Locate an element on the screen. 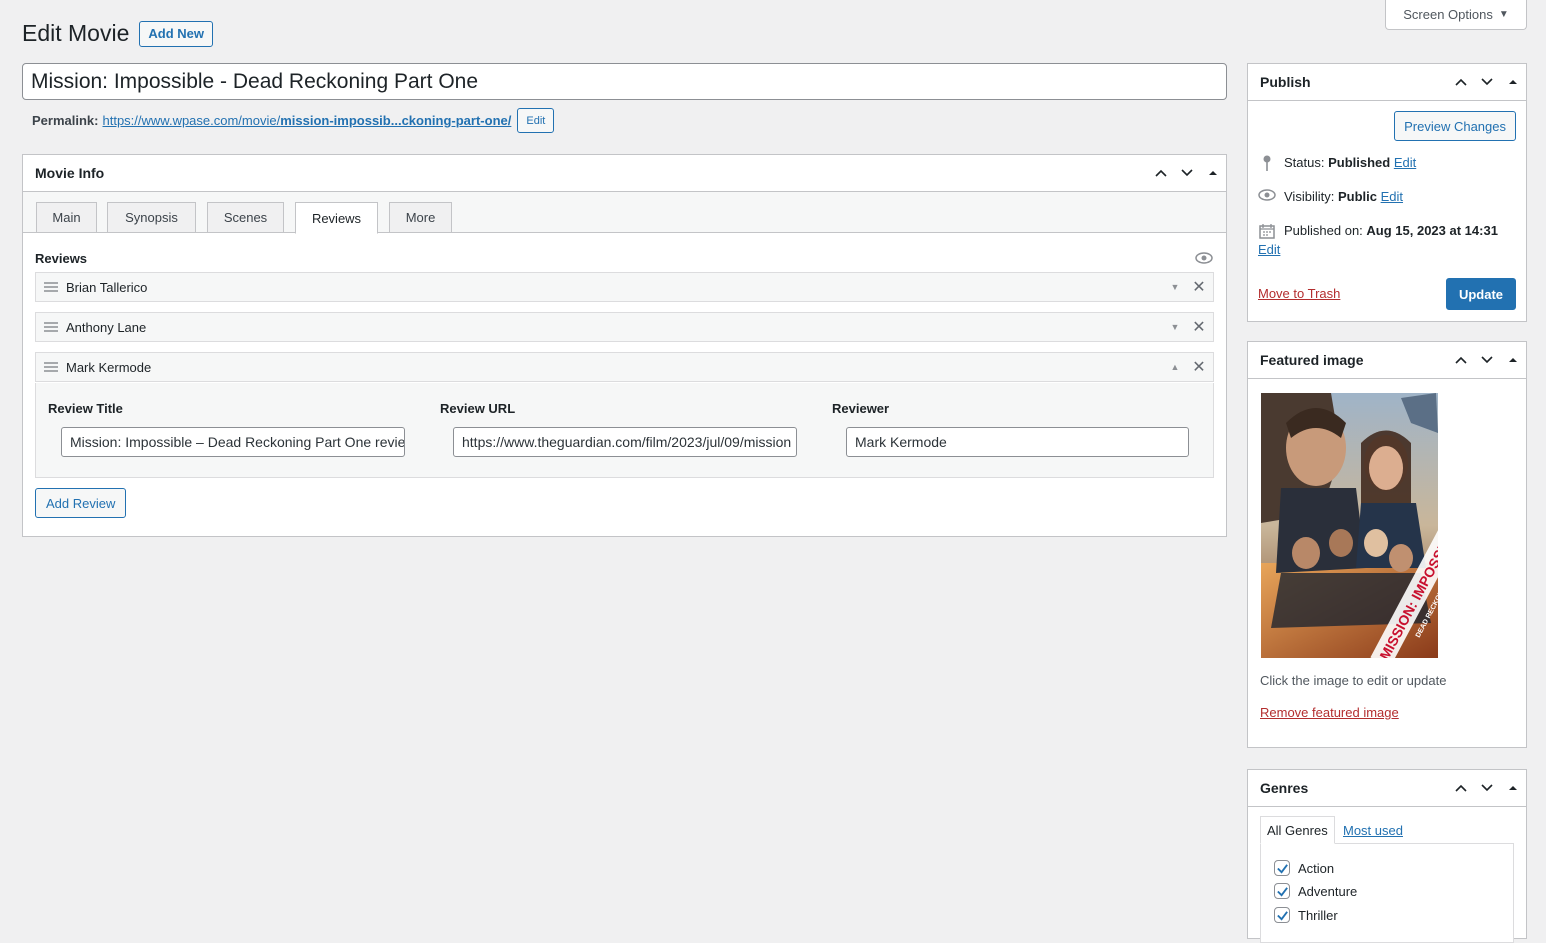  reviewer-input: Mark Kermode is located at coordinates (1017, 442).